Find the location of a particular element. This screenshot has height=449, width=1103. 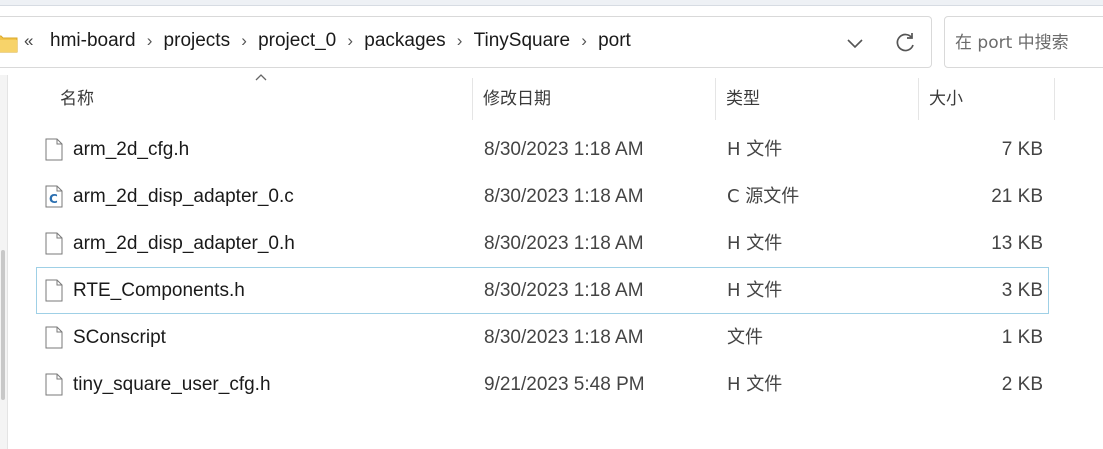

svg-text: C is located at coordinates (53, 199).